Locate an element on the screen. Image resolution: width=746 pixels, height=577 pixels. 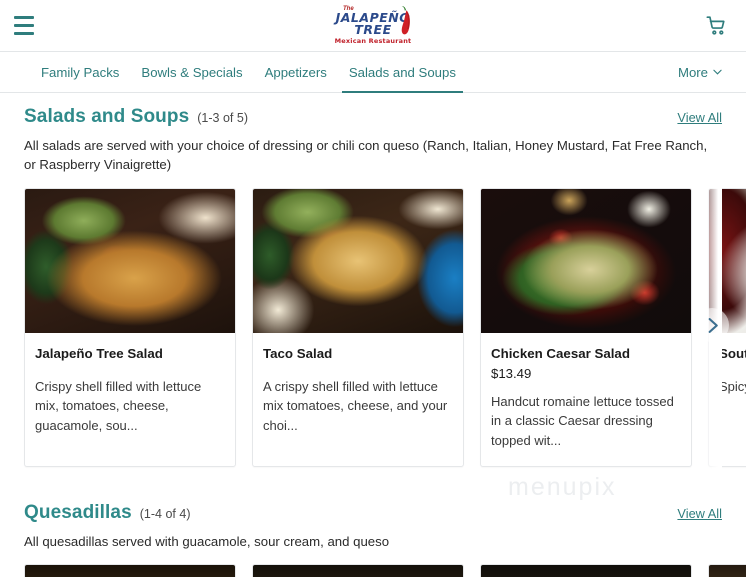
site-header: The JALAPEÑO TREE Mexican Restaurant is located at coordinates (373, 26).